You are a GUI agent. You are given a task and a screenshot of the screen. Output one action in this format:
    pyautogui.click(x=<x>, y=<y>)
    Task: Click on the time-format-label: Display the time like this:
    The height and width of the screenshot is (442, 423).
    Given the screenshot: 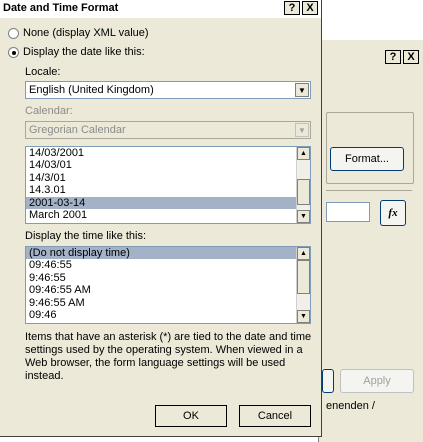 What is the action you would take?
    pyautogui.click(x=86, y=236)
    